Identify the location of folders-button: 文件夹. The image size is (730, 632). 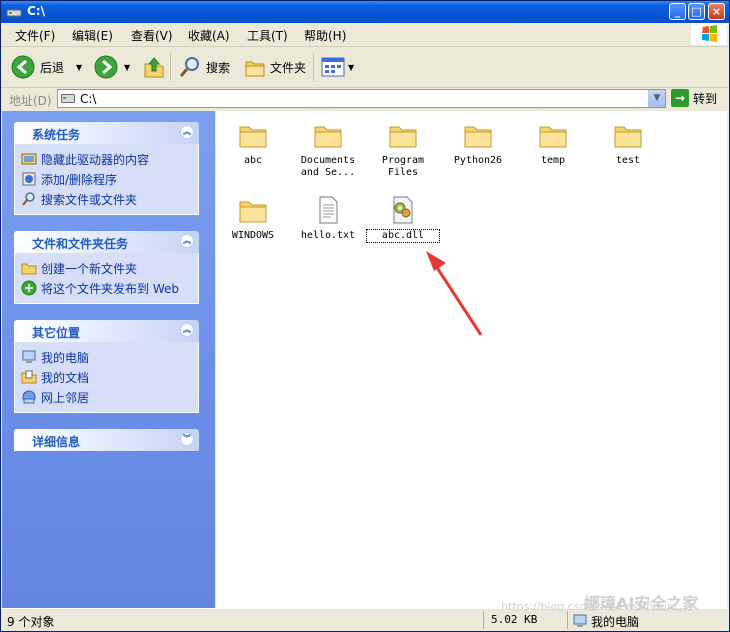
(274, 67).